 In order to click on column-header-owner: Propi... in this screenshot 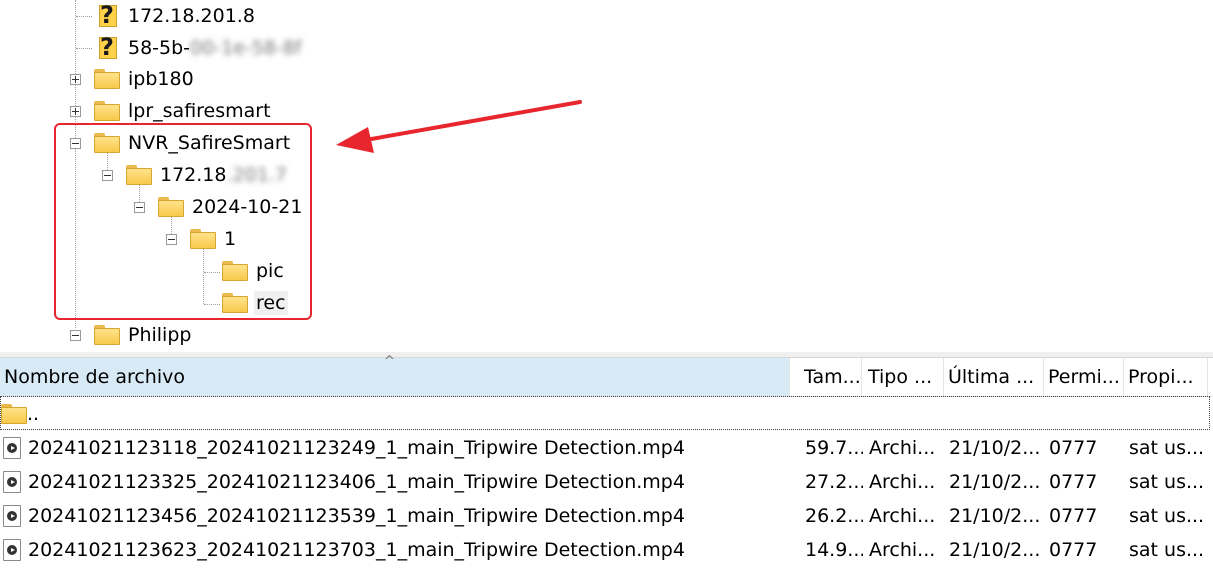, I will do `click(1166, 377)`.